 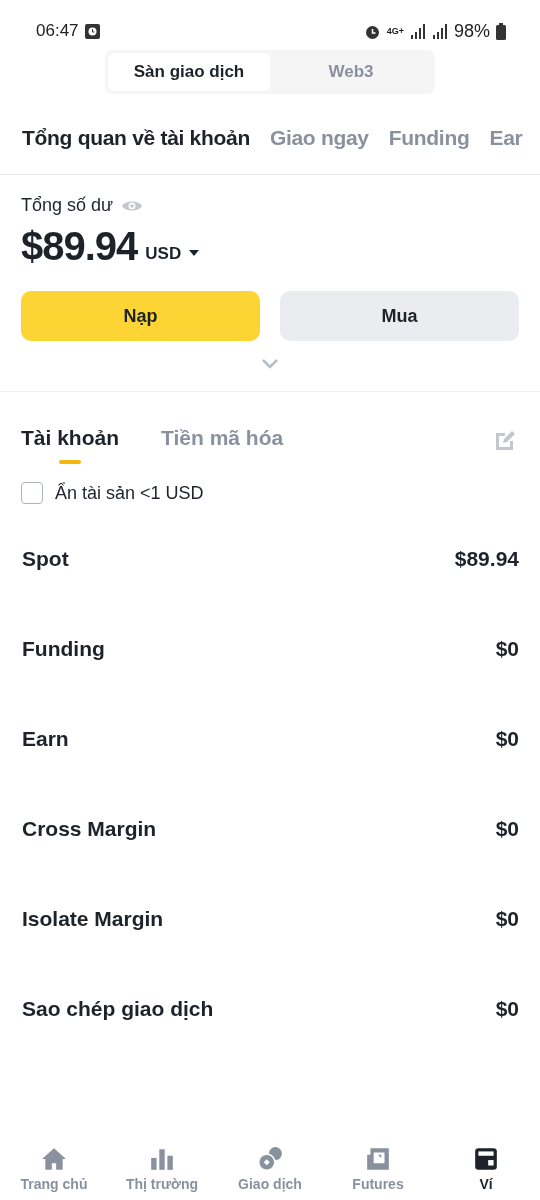 What do you see at coordinates (54, 1159) in the screenshot?
I see `home-icon` at bounding box center [54, 1159].